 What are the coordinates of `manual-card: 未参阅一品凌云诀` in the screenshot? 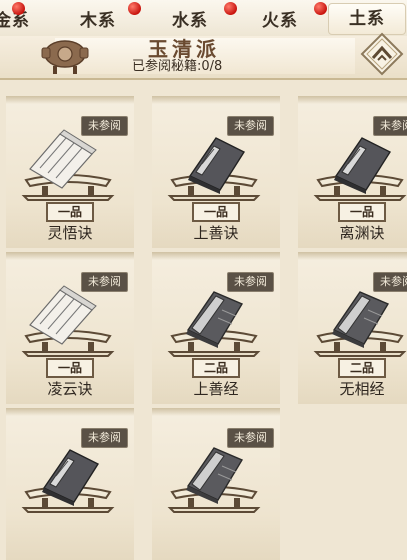 It's located at (70, 328).